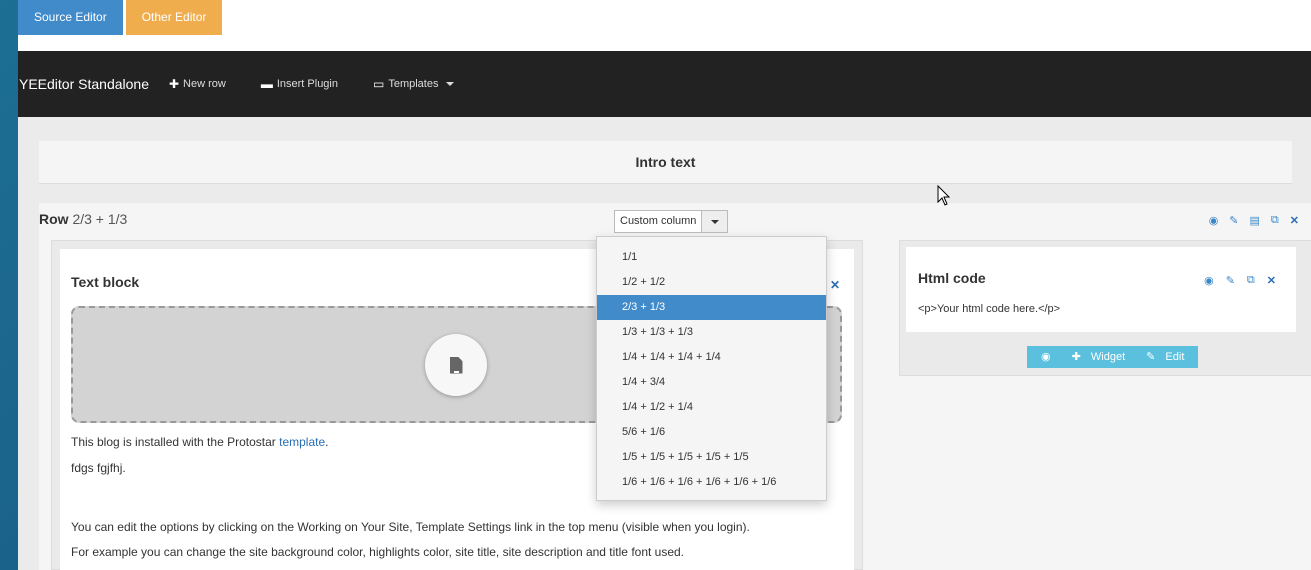 This screenshot has height=570, width=1311. Describe the element at coordinates (70, 17) in the screenshot. I see `tab-source-editor: Source Editor` at that location.